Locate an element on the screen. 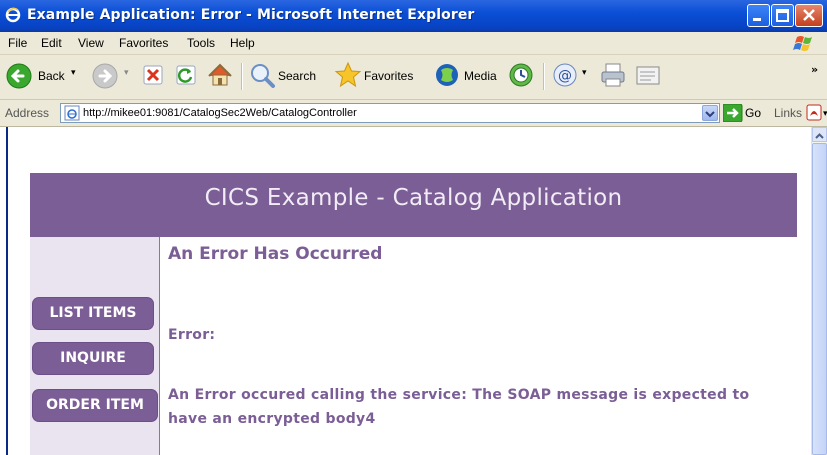  refresh-icon is located at coordinates (186, 75).